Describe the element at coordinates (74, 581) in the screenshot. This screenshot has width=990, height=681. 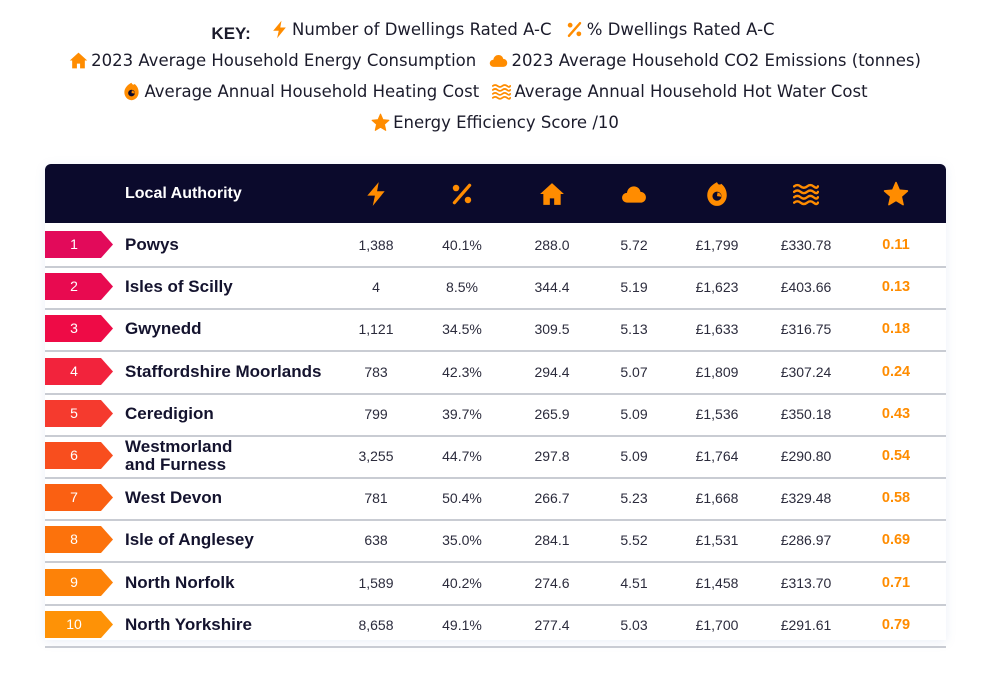
I see `rank-number: 9` at that location.